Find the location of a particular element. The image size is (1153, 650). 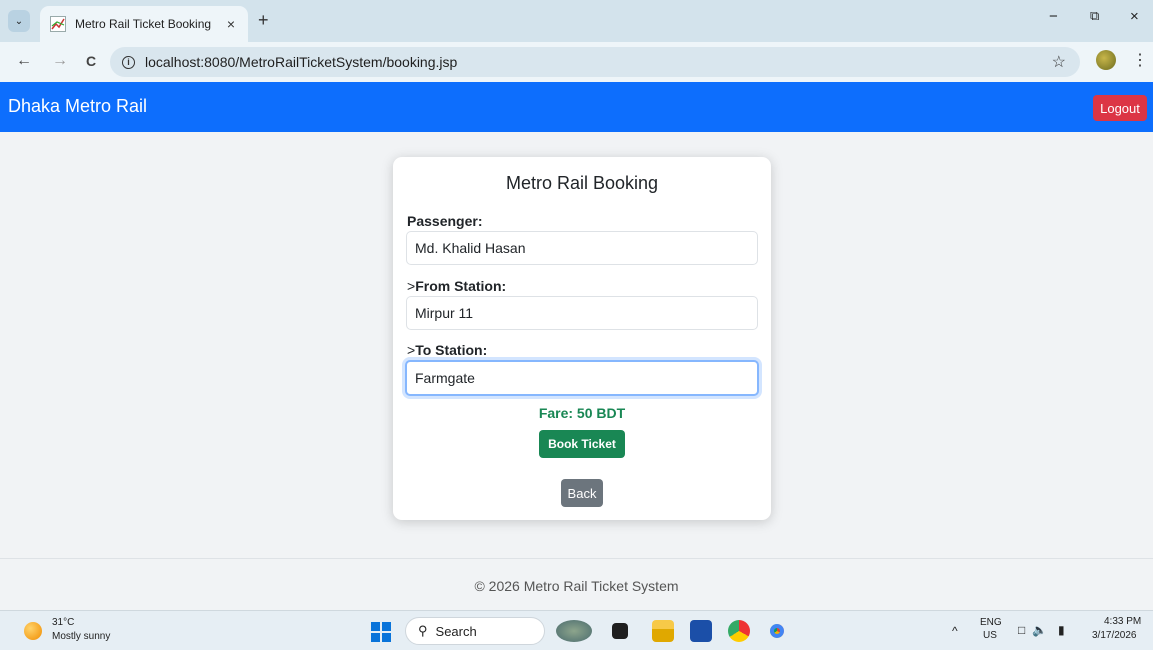

taskbar-app-widget-icon is located at coordinates (574, 631).